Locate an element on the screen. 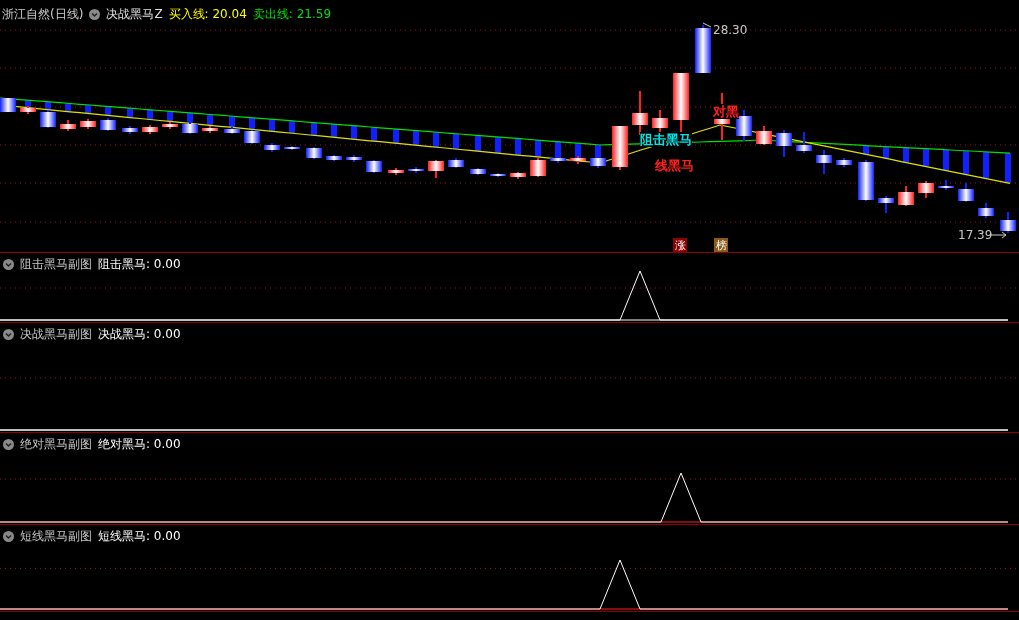  signal-label: 对黑 is located at coordinates (726, 111).